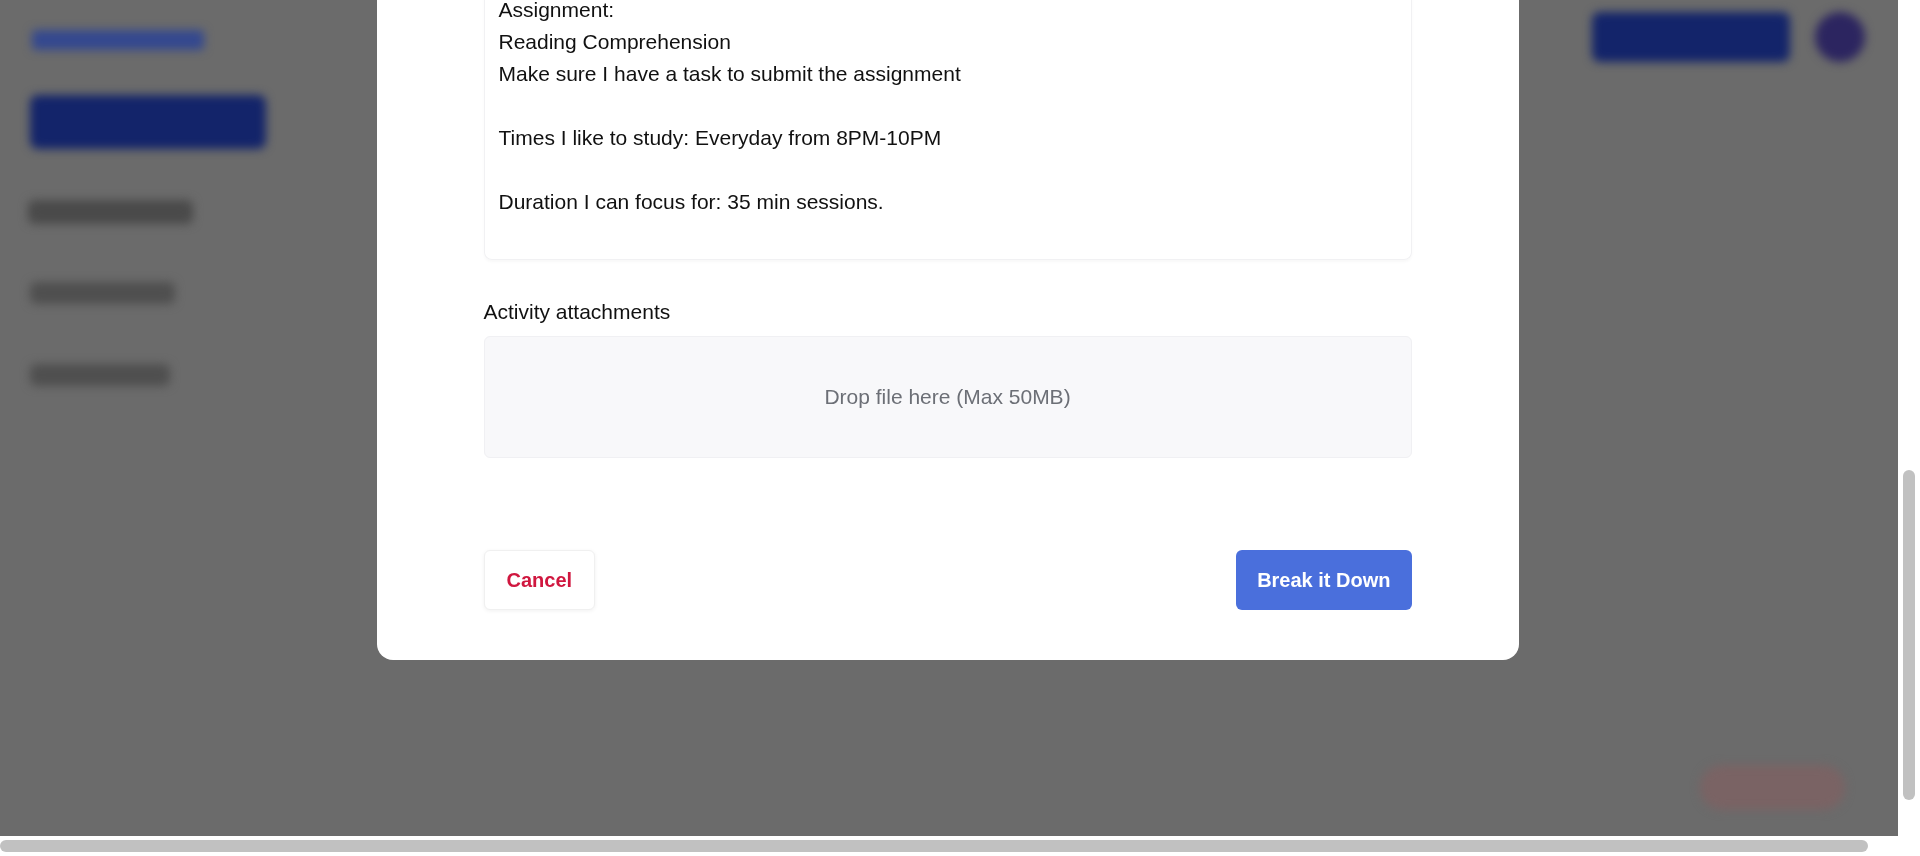  I want to click on blurred-avatar, so click(1840, 37).